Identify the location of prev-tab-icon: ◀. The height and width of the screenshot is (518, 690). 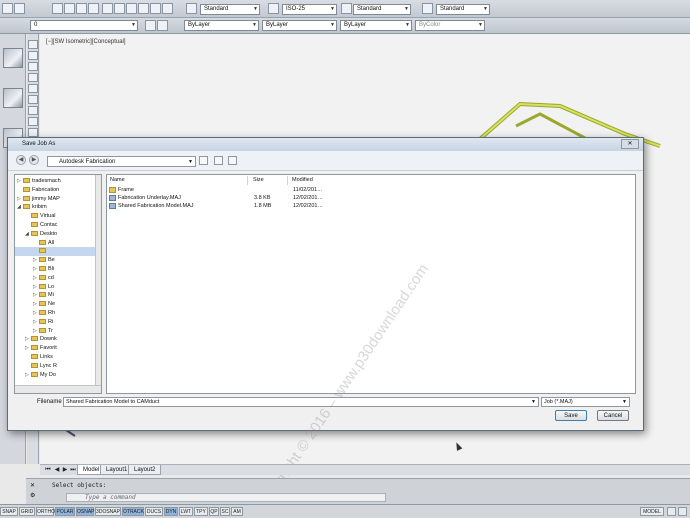
(57, 470).